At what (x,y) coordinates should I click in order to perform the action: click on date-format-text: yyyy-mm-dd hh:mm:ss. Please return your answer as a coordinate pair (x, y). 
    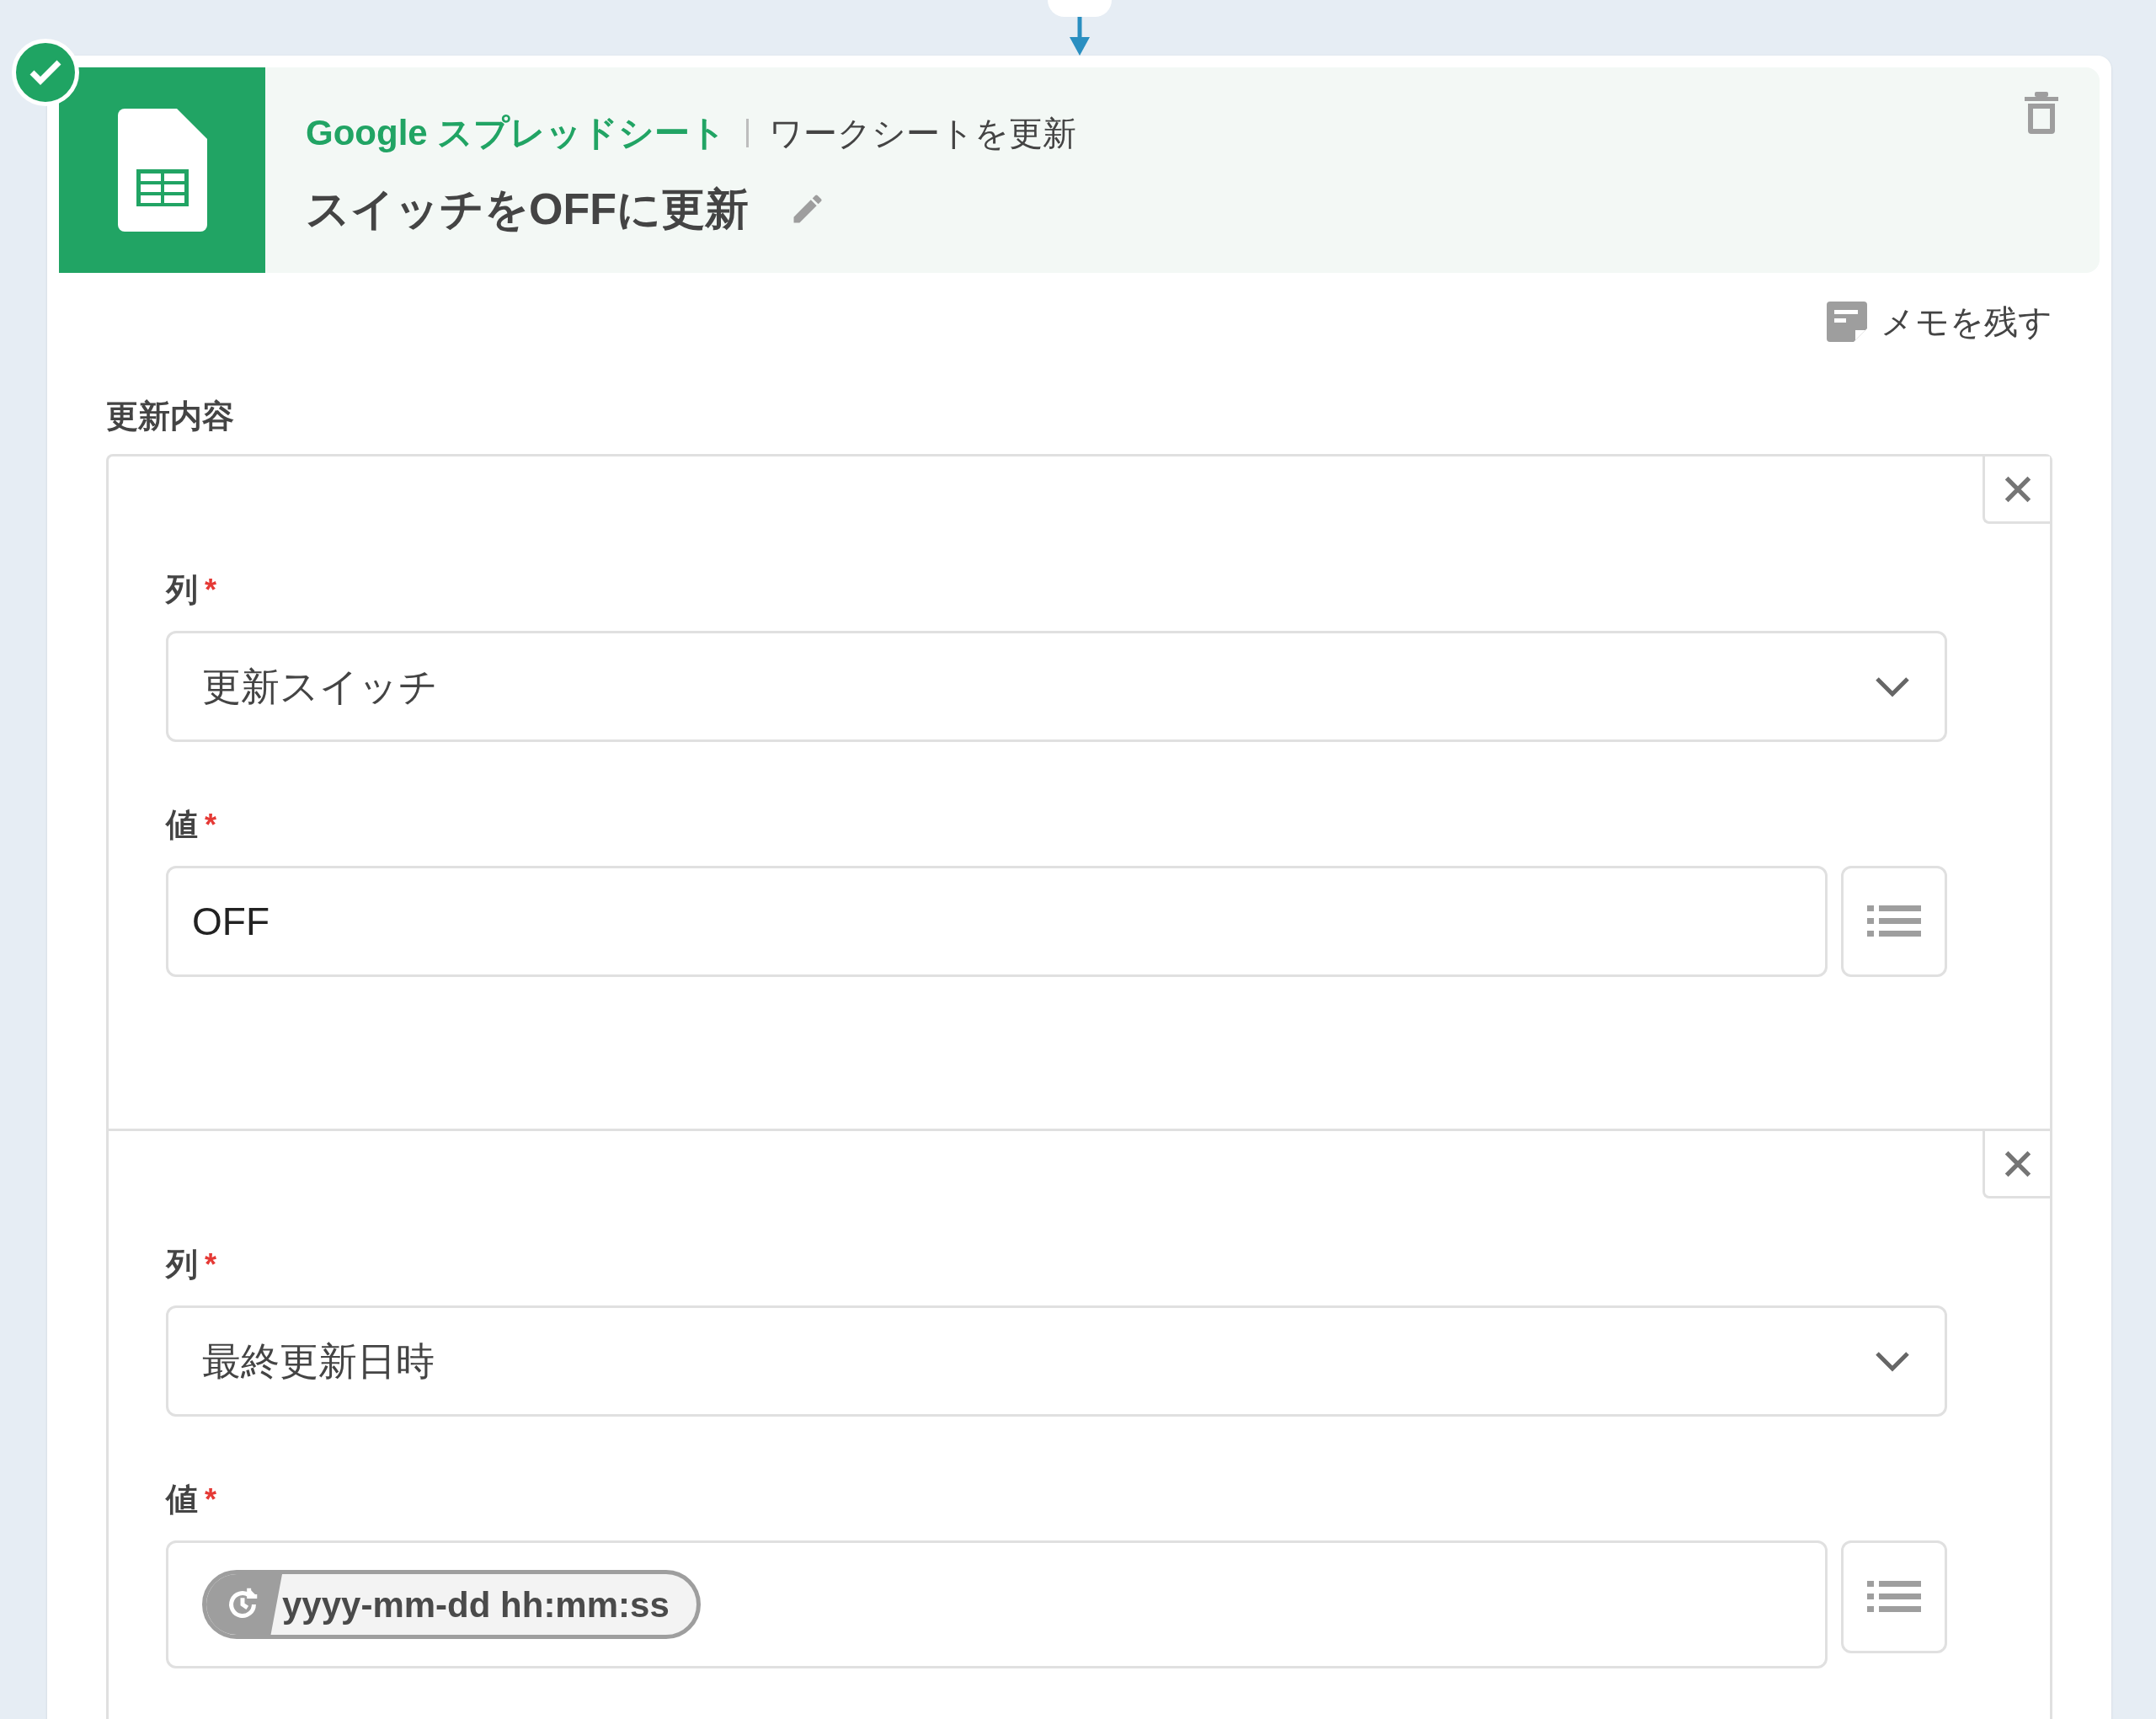
    Looking at the image, I should click on (476, 1605).